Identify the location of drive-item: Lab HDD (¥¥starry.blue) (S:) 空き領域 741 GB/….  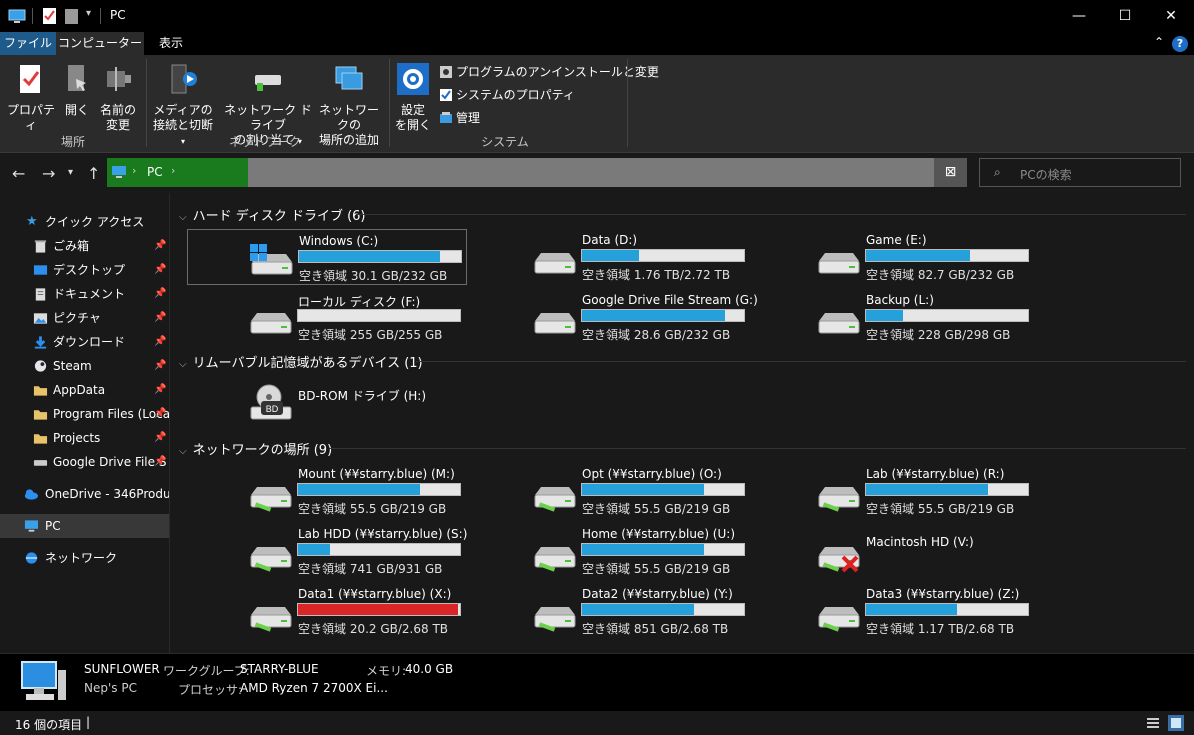
(327, 551).